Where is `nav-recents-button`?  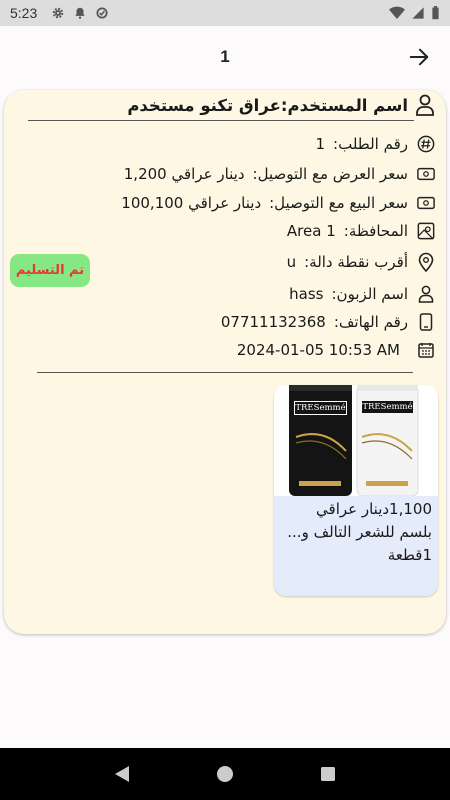 nav-recents-button is located at coordinates (328, 774).